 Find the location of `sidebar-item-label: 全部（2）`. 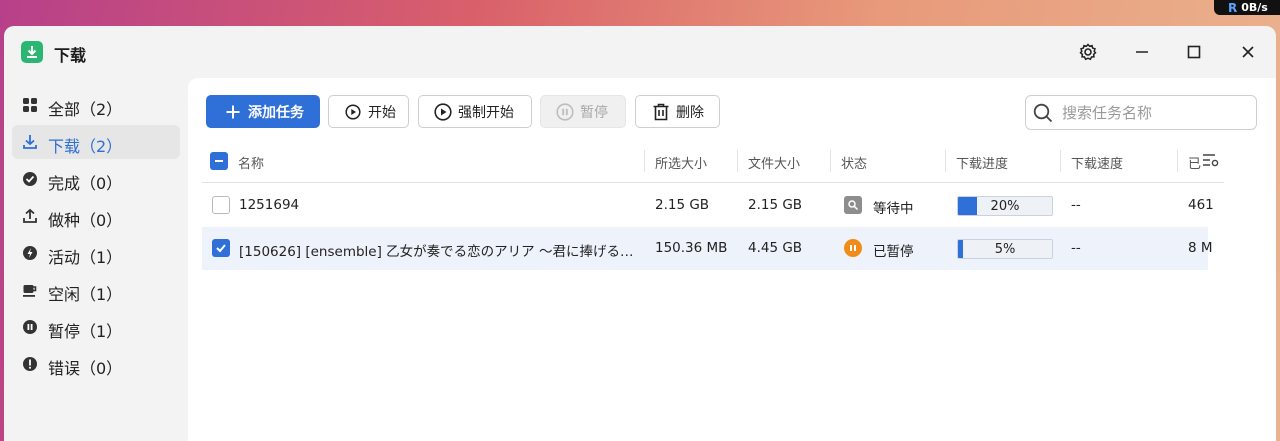

sidebar-item-label: 全部（2） is located at coordinates (85, 109).